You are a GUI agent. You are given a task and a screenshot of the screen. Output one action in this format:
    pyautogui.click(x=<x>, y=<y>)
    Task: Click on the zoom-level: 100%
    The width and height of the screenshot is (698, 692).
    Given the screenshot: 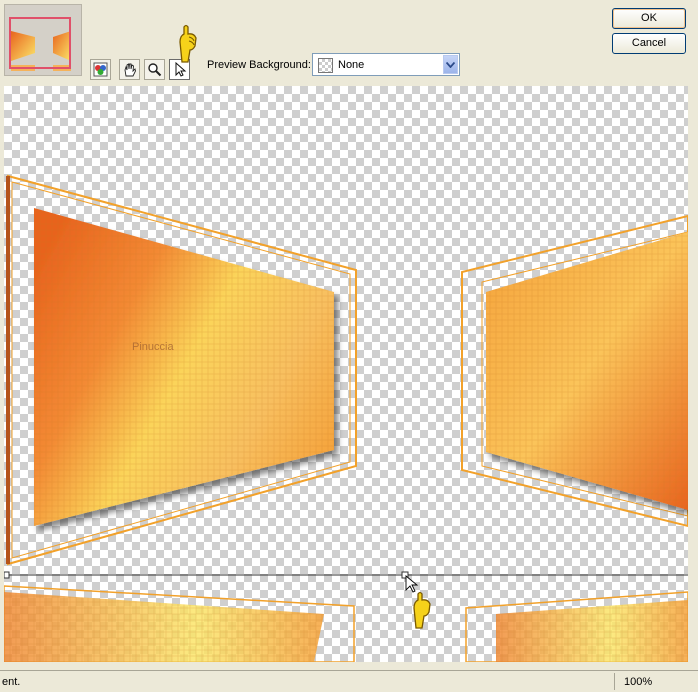 What is the action you would take?
    pyautogui.click(x=638, y=682)
    